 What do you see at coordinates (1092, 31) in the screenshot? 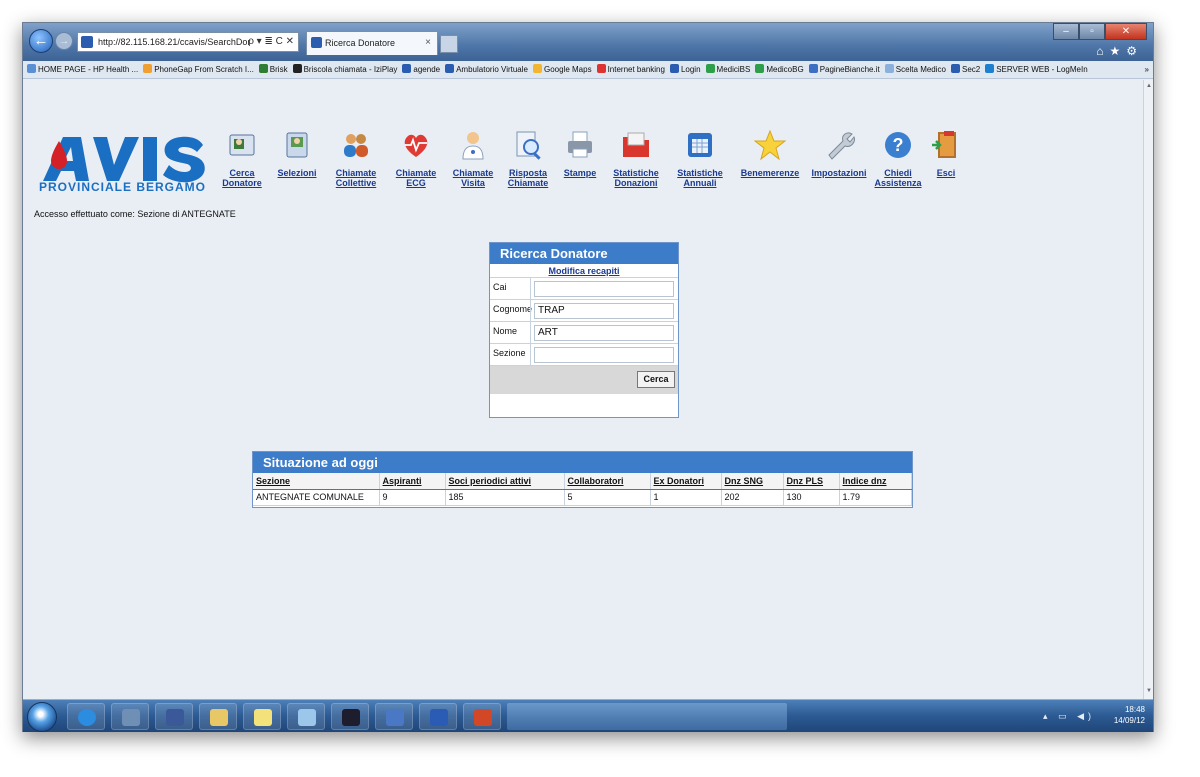
I see `maximize-button: ▫` at bounding box center [1092, 31].